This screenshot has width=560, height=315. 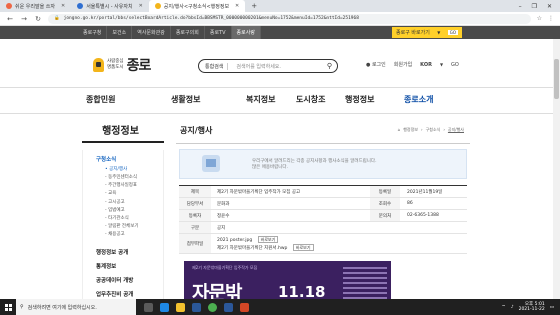 I want to click on clock: 오후 5:01 2021-11-22, so click(x=532, y=307).